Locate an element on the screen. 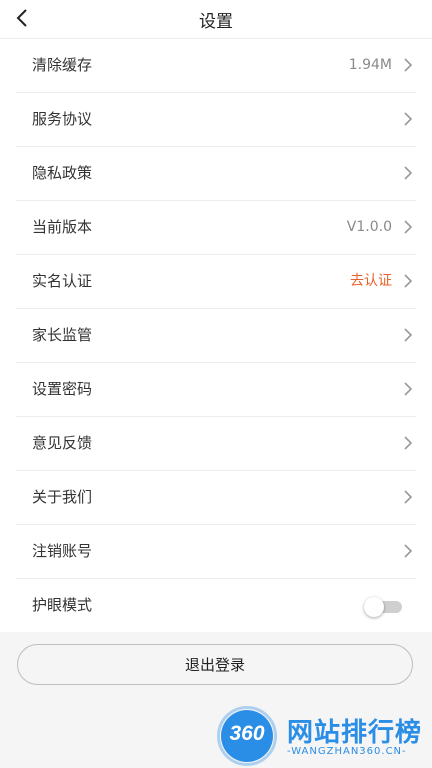 This screenshot has width=432, height=768. logo-circle: 360 is located at coordinates (247, 736).